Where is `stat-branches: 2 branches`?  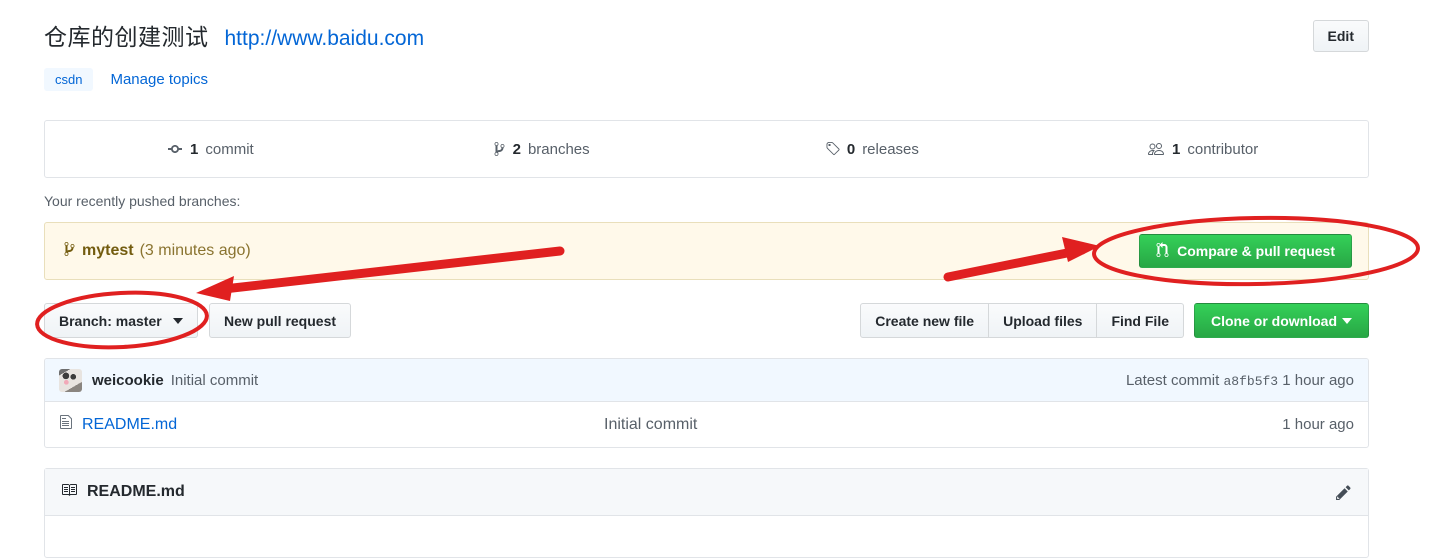 stat-branches: 2 branches is located at coordinates (541, 149).